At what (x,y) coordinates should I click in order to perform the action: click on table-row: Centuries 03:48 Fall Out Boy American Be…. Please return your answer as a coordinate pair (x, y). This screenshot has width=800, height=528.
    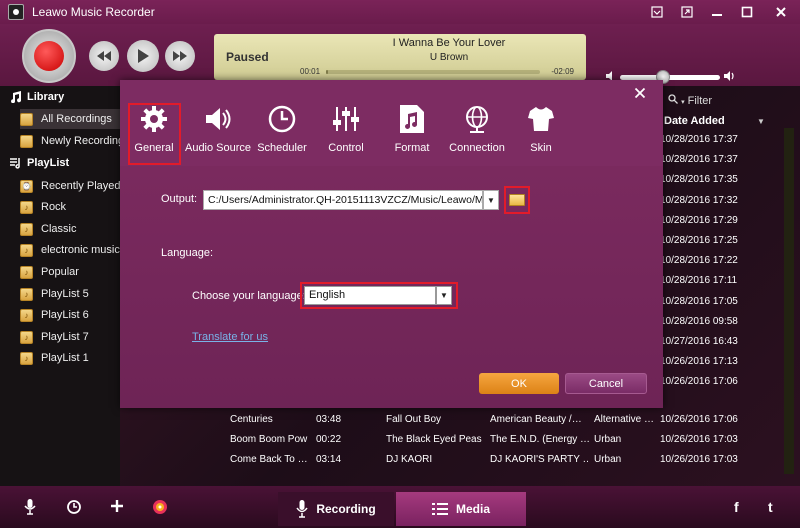
    Looking at the image, I should click on (492, 420).